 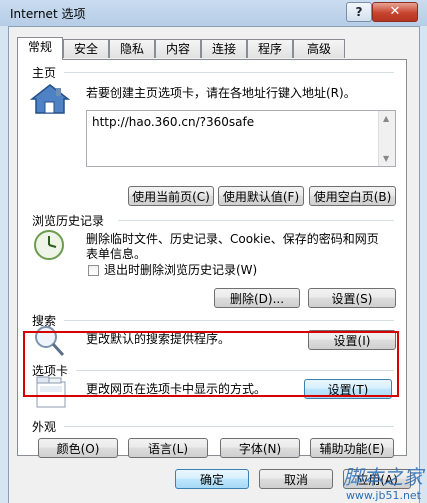 What do you see at coordinates (78, 448) in the screenshot?
I see `colors-button: 颜色(O)` at bounding box center [78, 448].